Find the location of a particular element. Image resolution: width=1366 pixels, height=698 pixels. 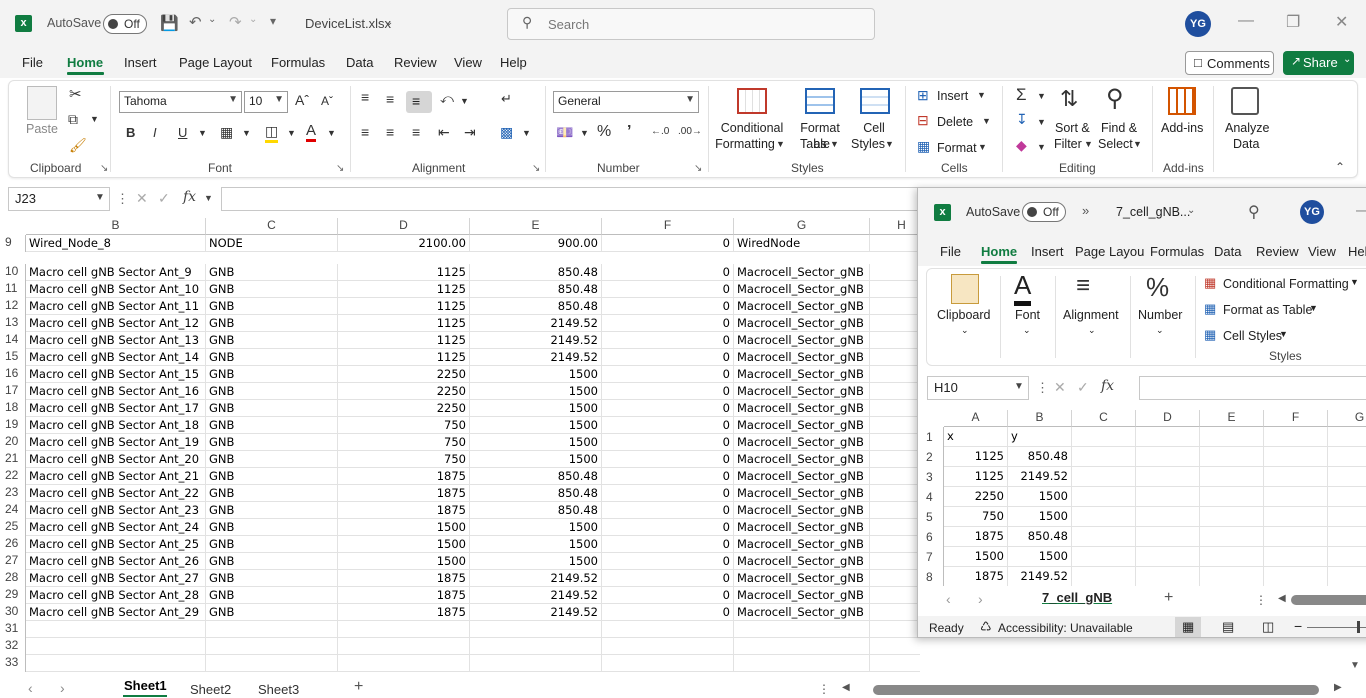

column-header-c: C is located at coordinates (272, 226).